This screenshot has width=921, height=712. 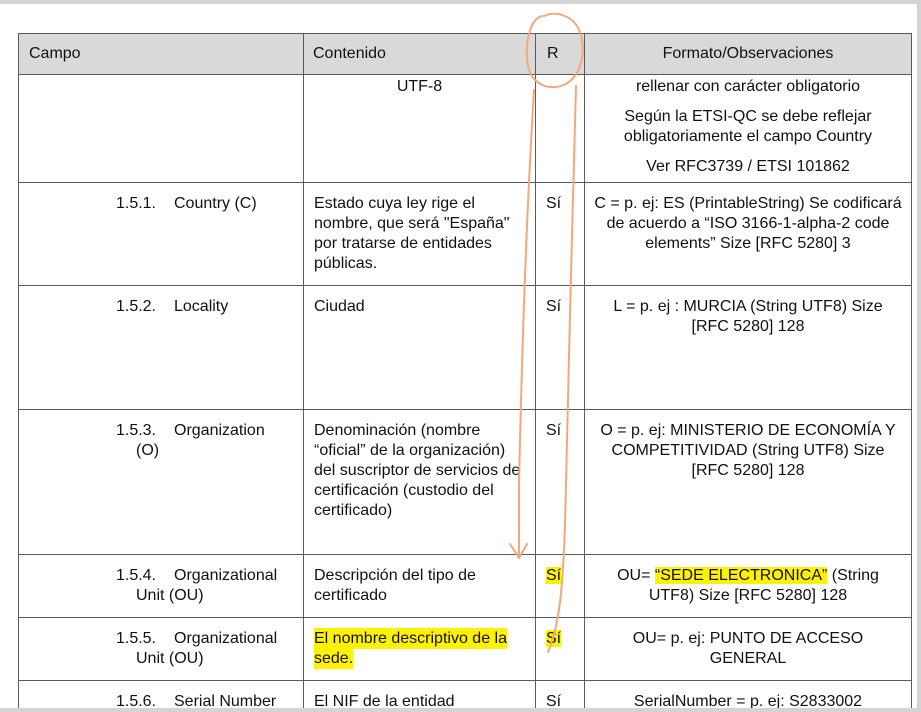 What do you see at coordinates (201, 306) in the screenshot?
I see `field-name: Locality` at bounding box center [201, 306].